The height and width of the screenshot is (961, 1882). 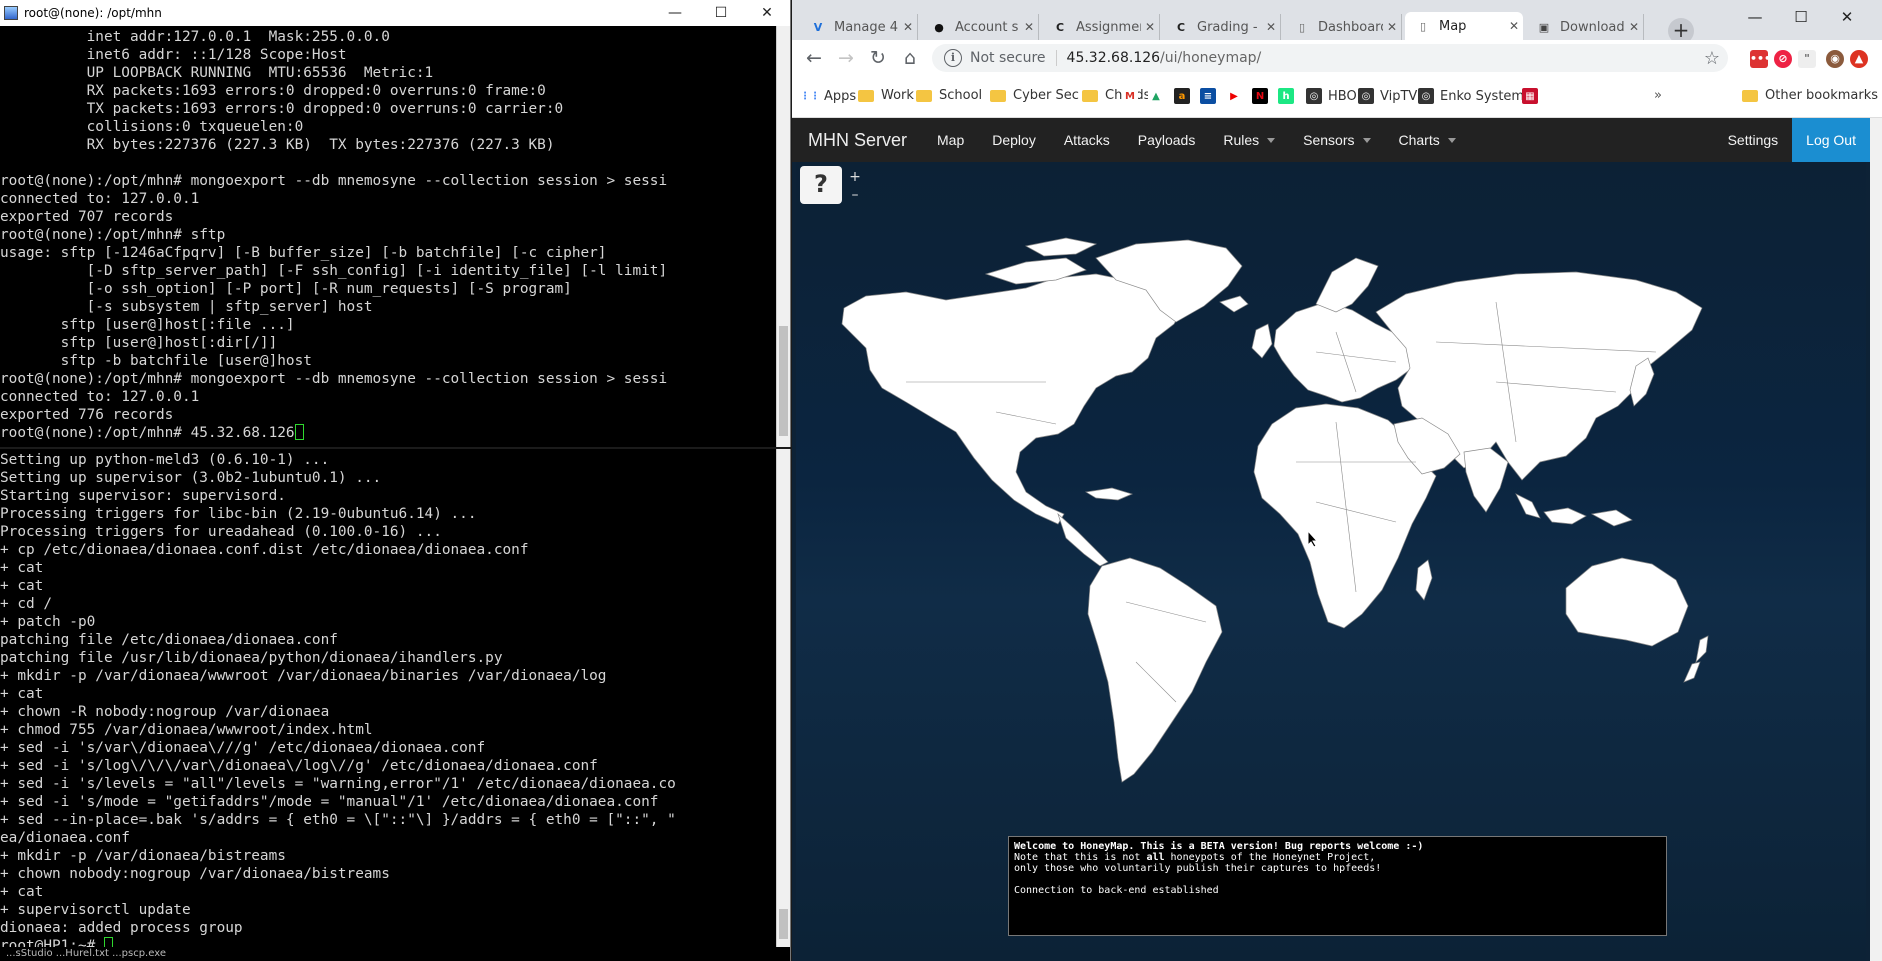 I want to click on profile-avatar: ◉, so click(x=1835, y=59).